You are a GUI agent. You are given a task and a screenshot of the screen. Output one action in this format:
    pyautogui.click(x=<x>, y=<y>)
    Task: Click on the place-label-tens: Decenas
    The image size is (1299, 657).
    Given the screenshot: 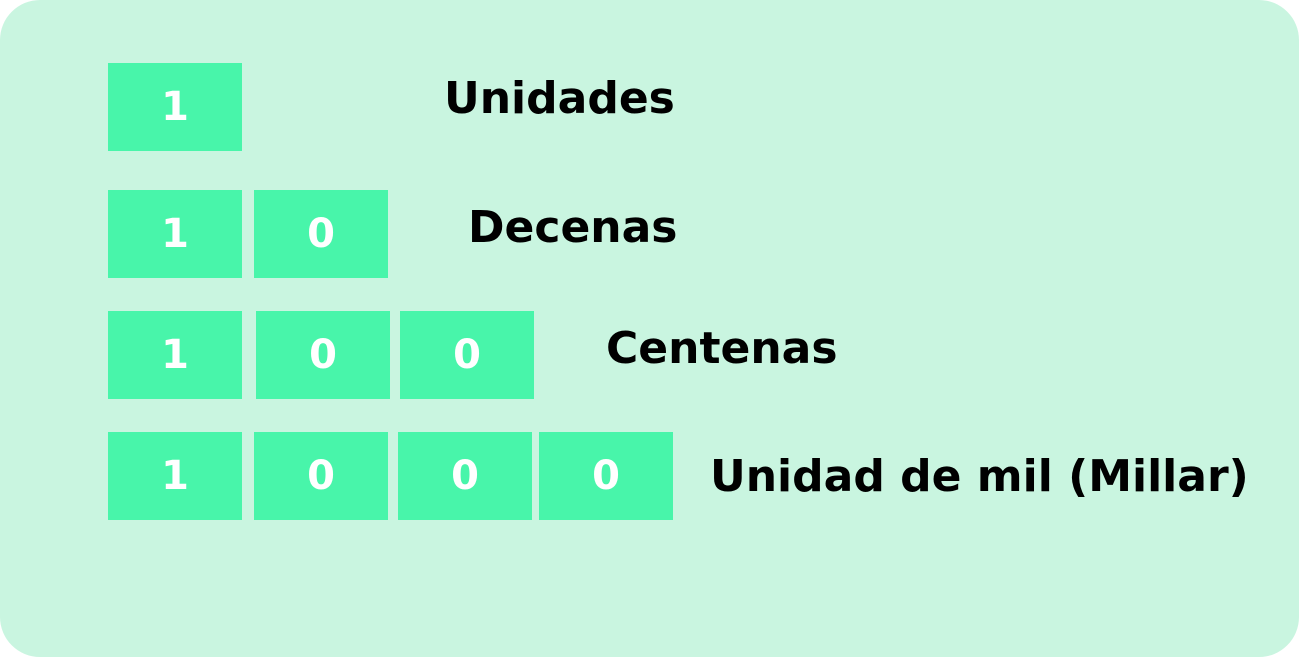 What is the action you would take?
    pyautogui.click(x=573, y=227)
    